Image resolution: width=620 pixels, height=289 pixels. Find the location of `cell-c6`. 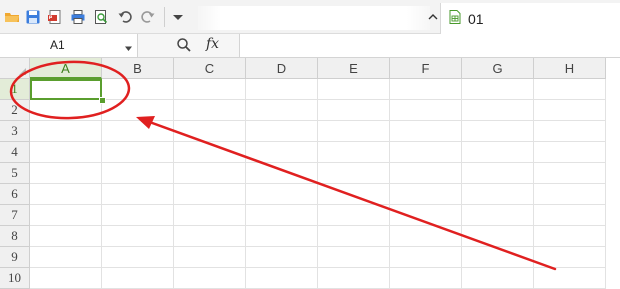

cell-c6 is located at coordinates (210, 194).